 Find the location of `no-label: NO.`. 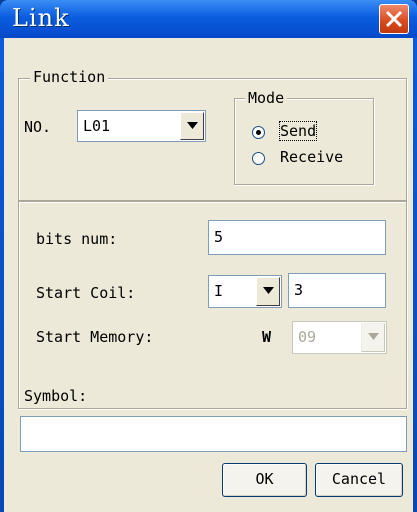

no-label: NO. is located at coordinates (38, 127).